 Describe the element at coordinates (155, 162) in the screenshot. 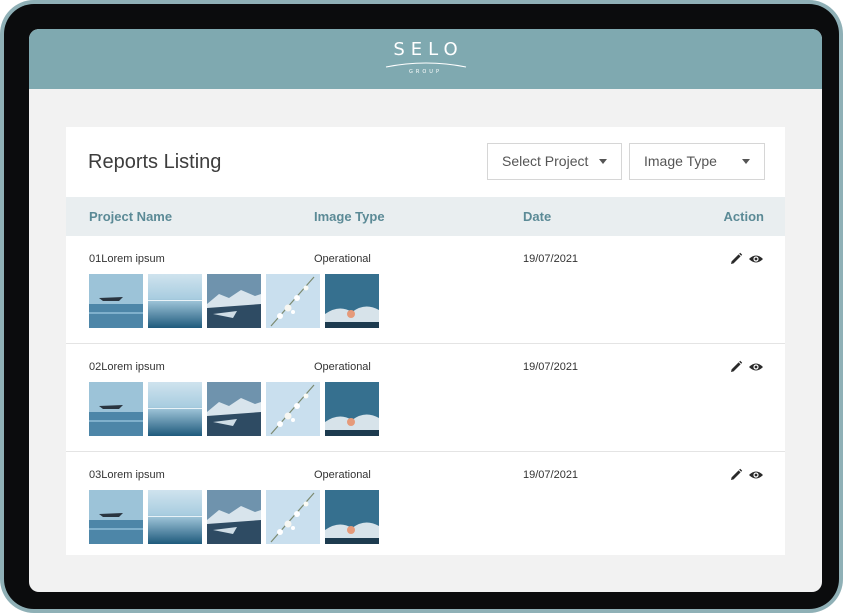

I see `page-title: Reports Listing` at that location.